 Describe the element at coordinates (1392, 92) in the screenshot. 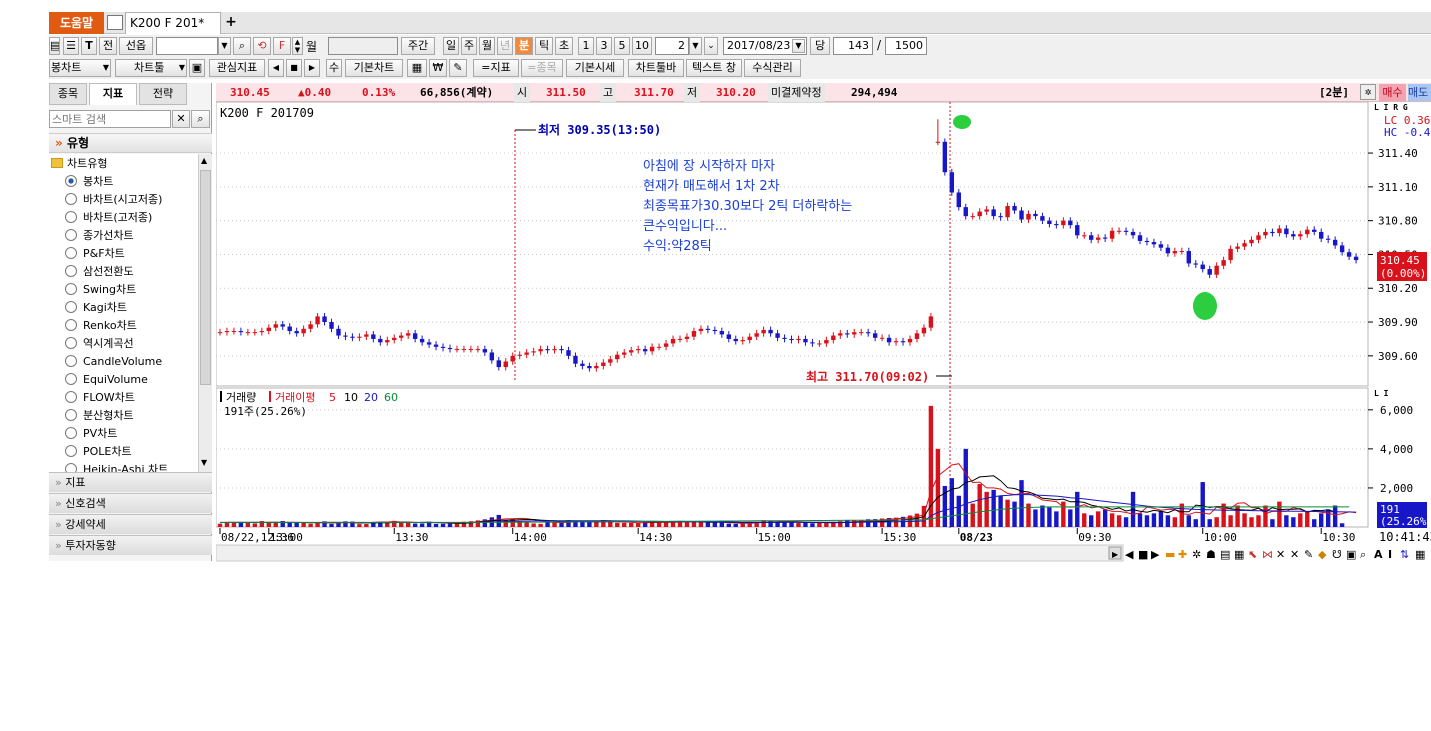

I see `buy-button: 매수` at that location.